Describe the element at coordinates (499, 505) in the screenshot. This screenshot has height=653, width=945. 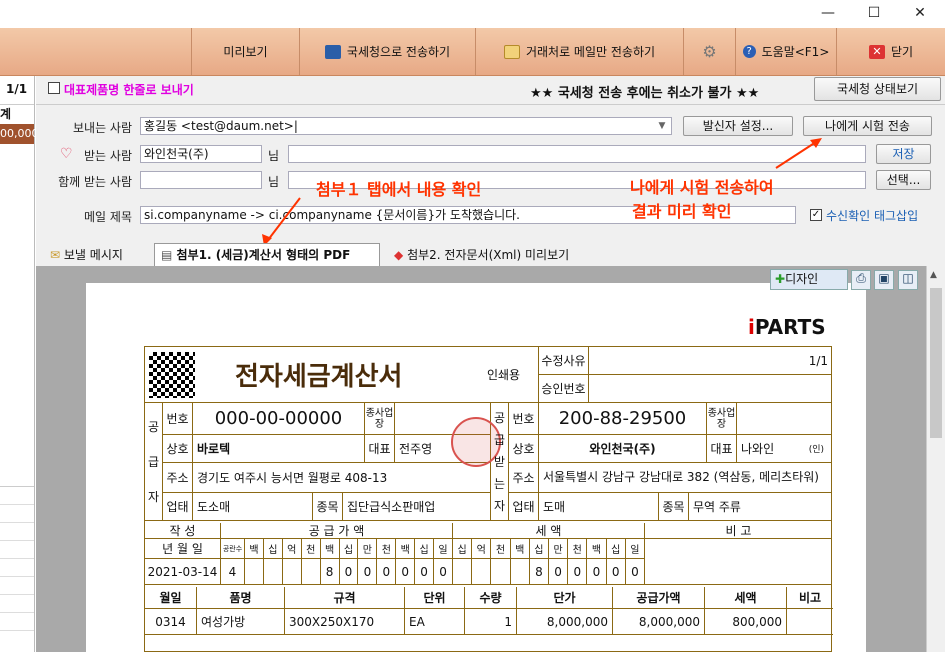
I see `receiver-side-4: 자` at that location.